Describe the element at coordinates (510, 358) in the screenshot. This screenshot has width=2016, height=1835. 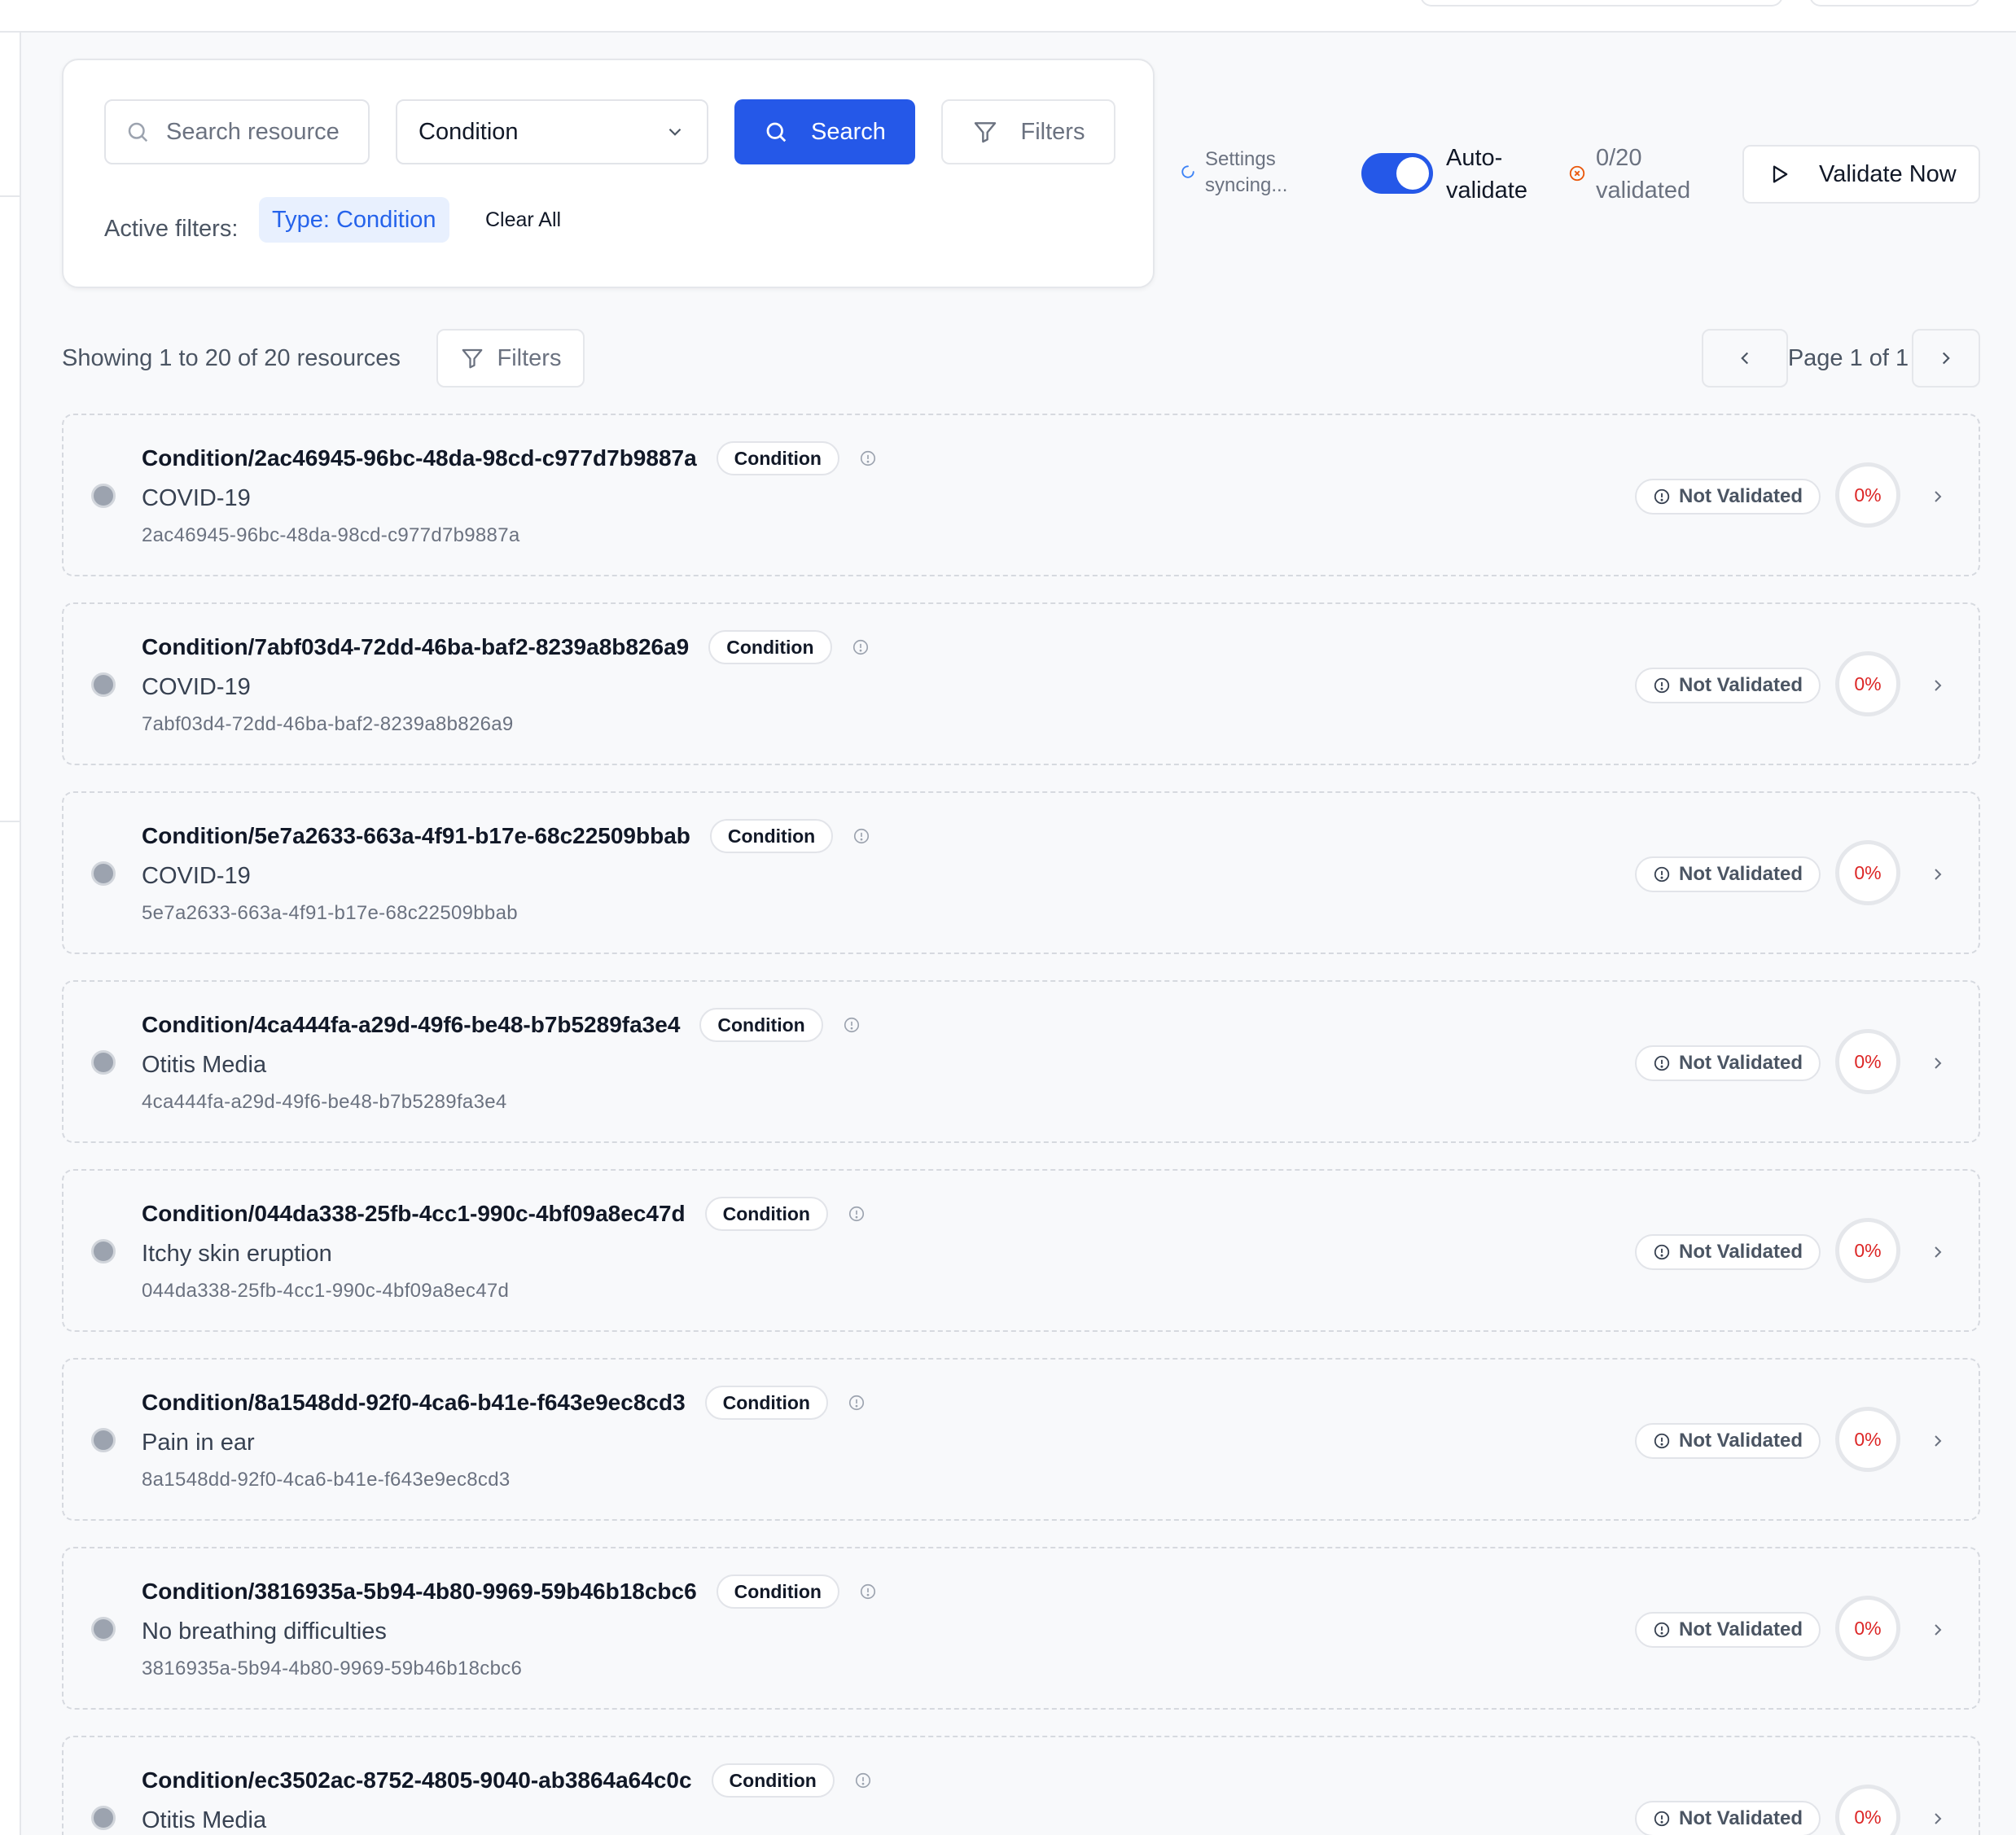
I see `results-filters-button: Filters` at that location.